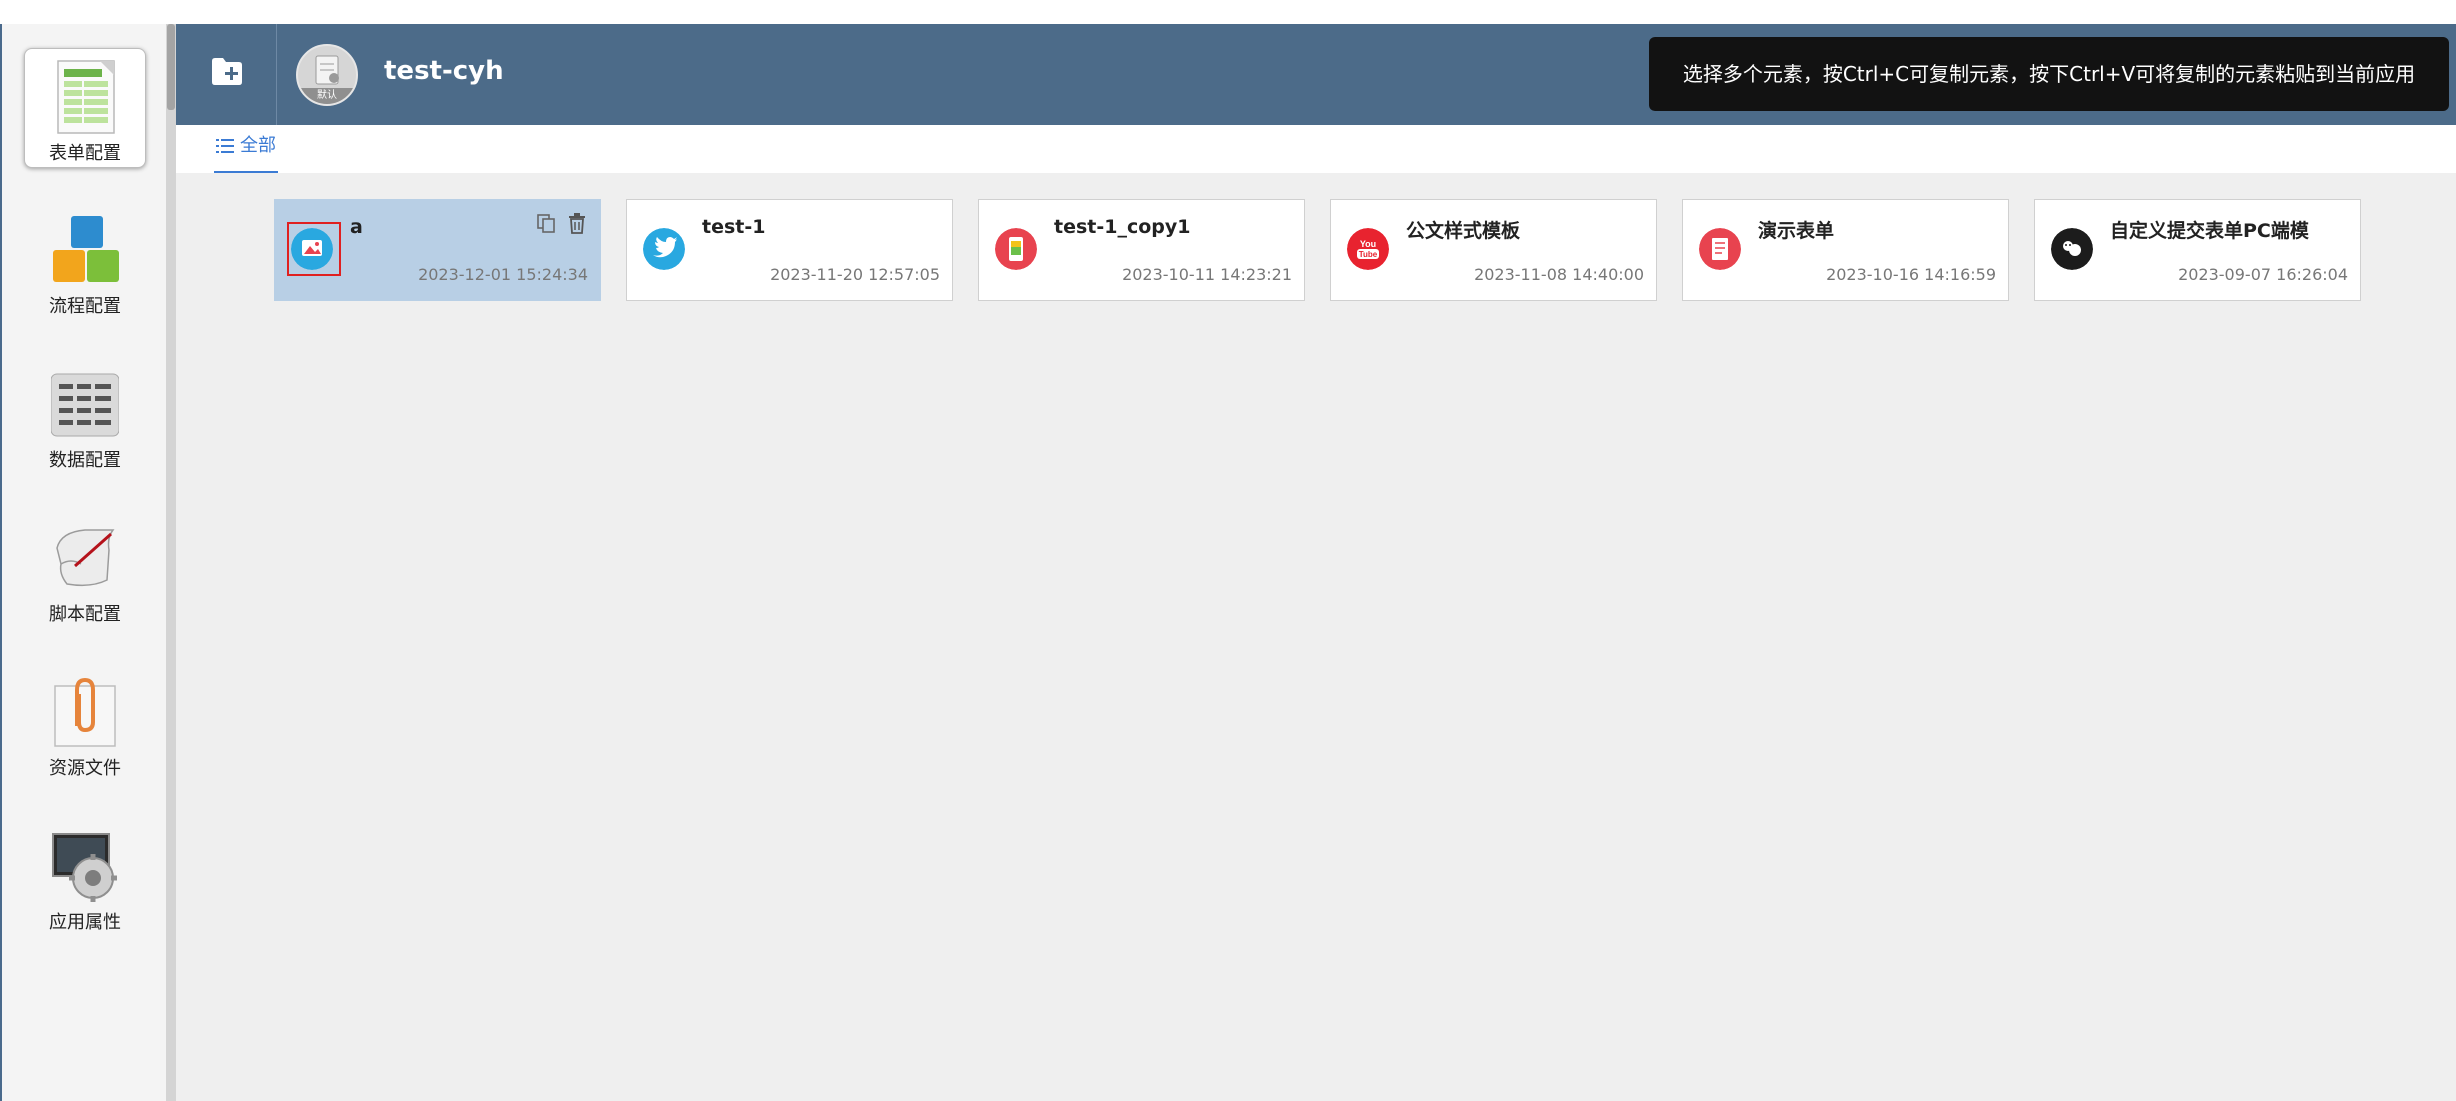  I want to click on tabs-bar: 全部, so click(1316, 149).